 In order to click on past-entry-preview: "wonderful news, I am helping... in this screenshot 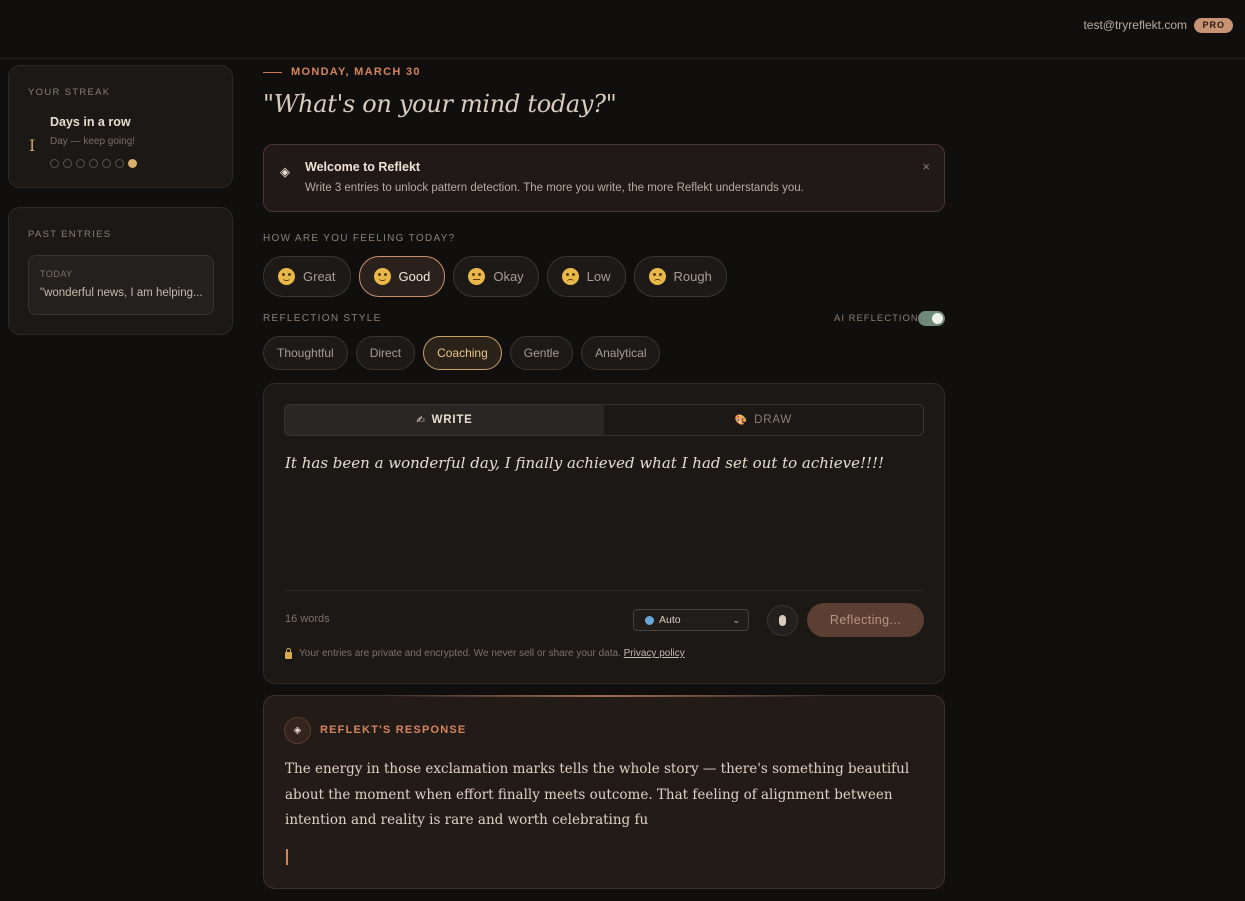, I will do `click(121, 293)`.